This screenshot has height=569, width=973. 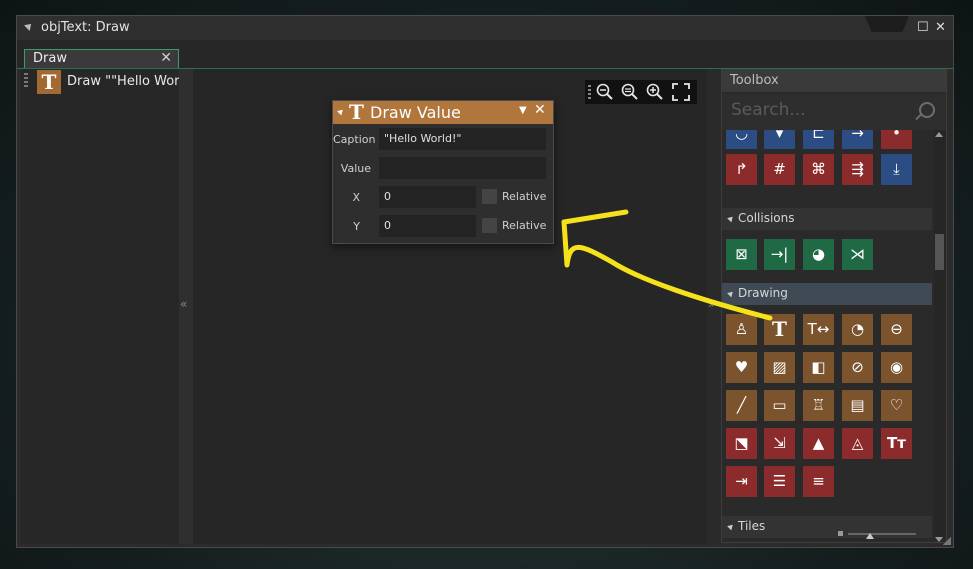 What do you see at coordinates (489, 196) in the screenshot?
I see `x-relative-checkbox` at bounding box center [489, 196].